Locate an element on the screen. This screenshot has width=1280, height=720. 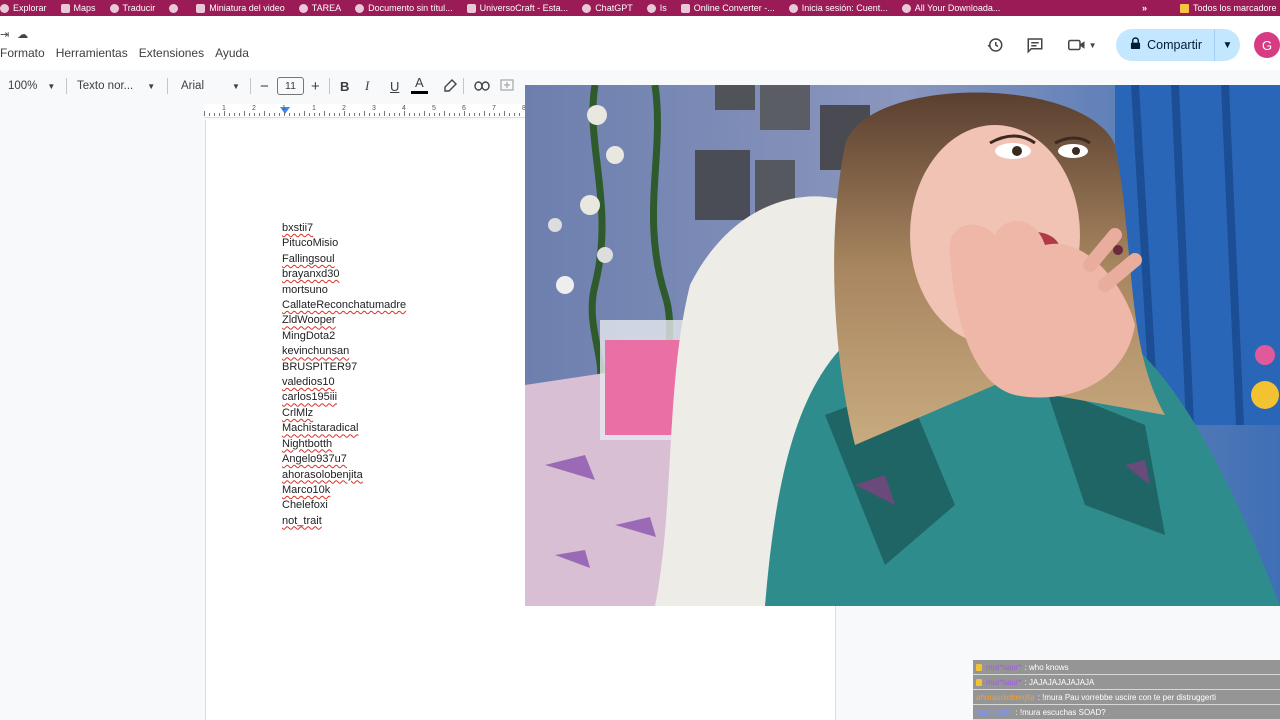
bookmark-label: Miniatura del video is located at coordinates (247, 8).